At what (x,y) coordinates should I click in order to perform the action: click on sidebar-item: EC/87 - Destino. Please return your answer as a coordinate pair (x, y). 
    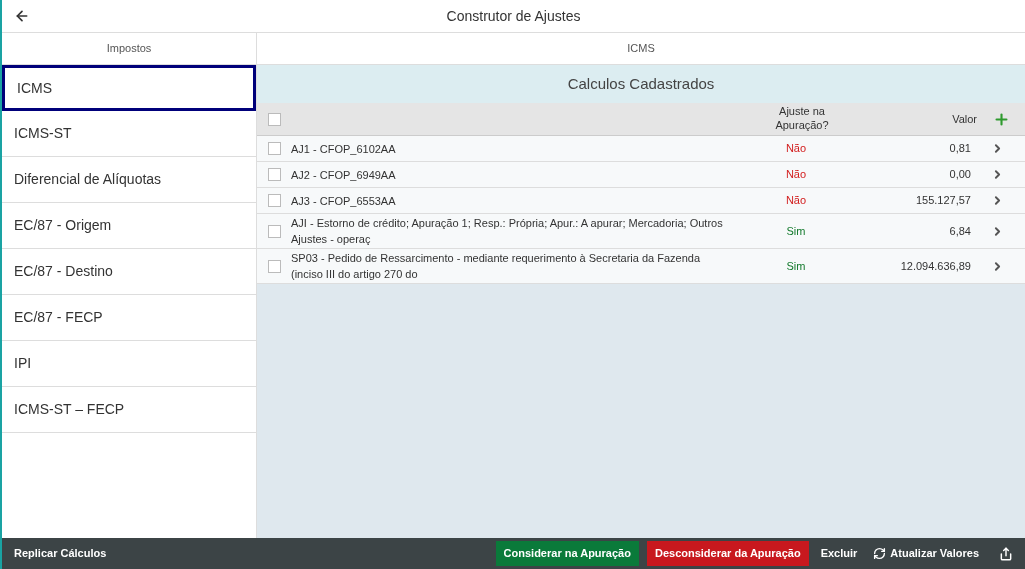
    Looking at the image, I should click on (129, 272).